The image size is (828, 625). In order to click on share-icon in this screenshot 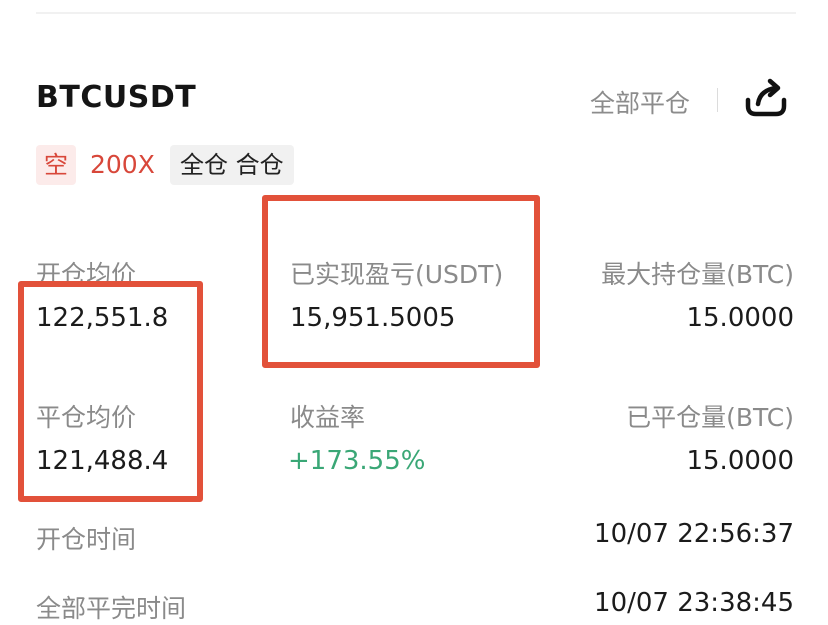, I will do `click(765, 98)`.